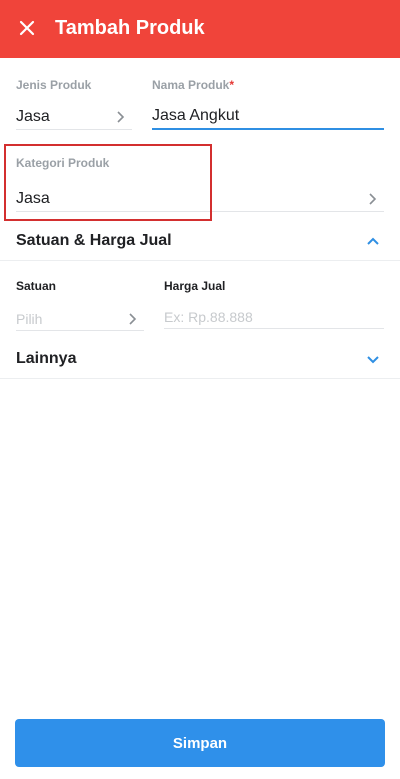 This screenshot has height=779, width=400. I want to click on highlight-annotation-box, so click(108, 182).